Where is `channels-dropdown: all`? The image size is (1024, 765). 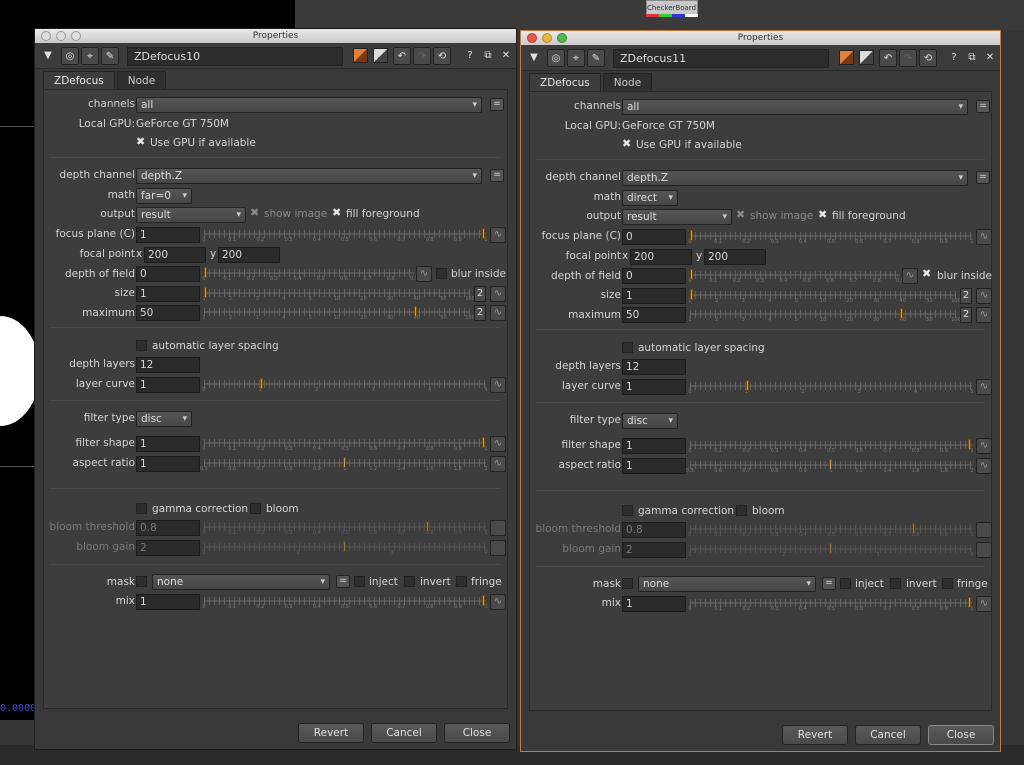 channels-dropdown: all is located at coordinates (309, 105).